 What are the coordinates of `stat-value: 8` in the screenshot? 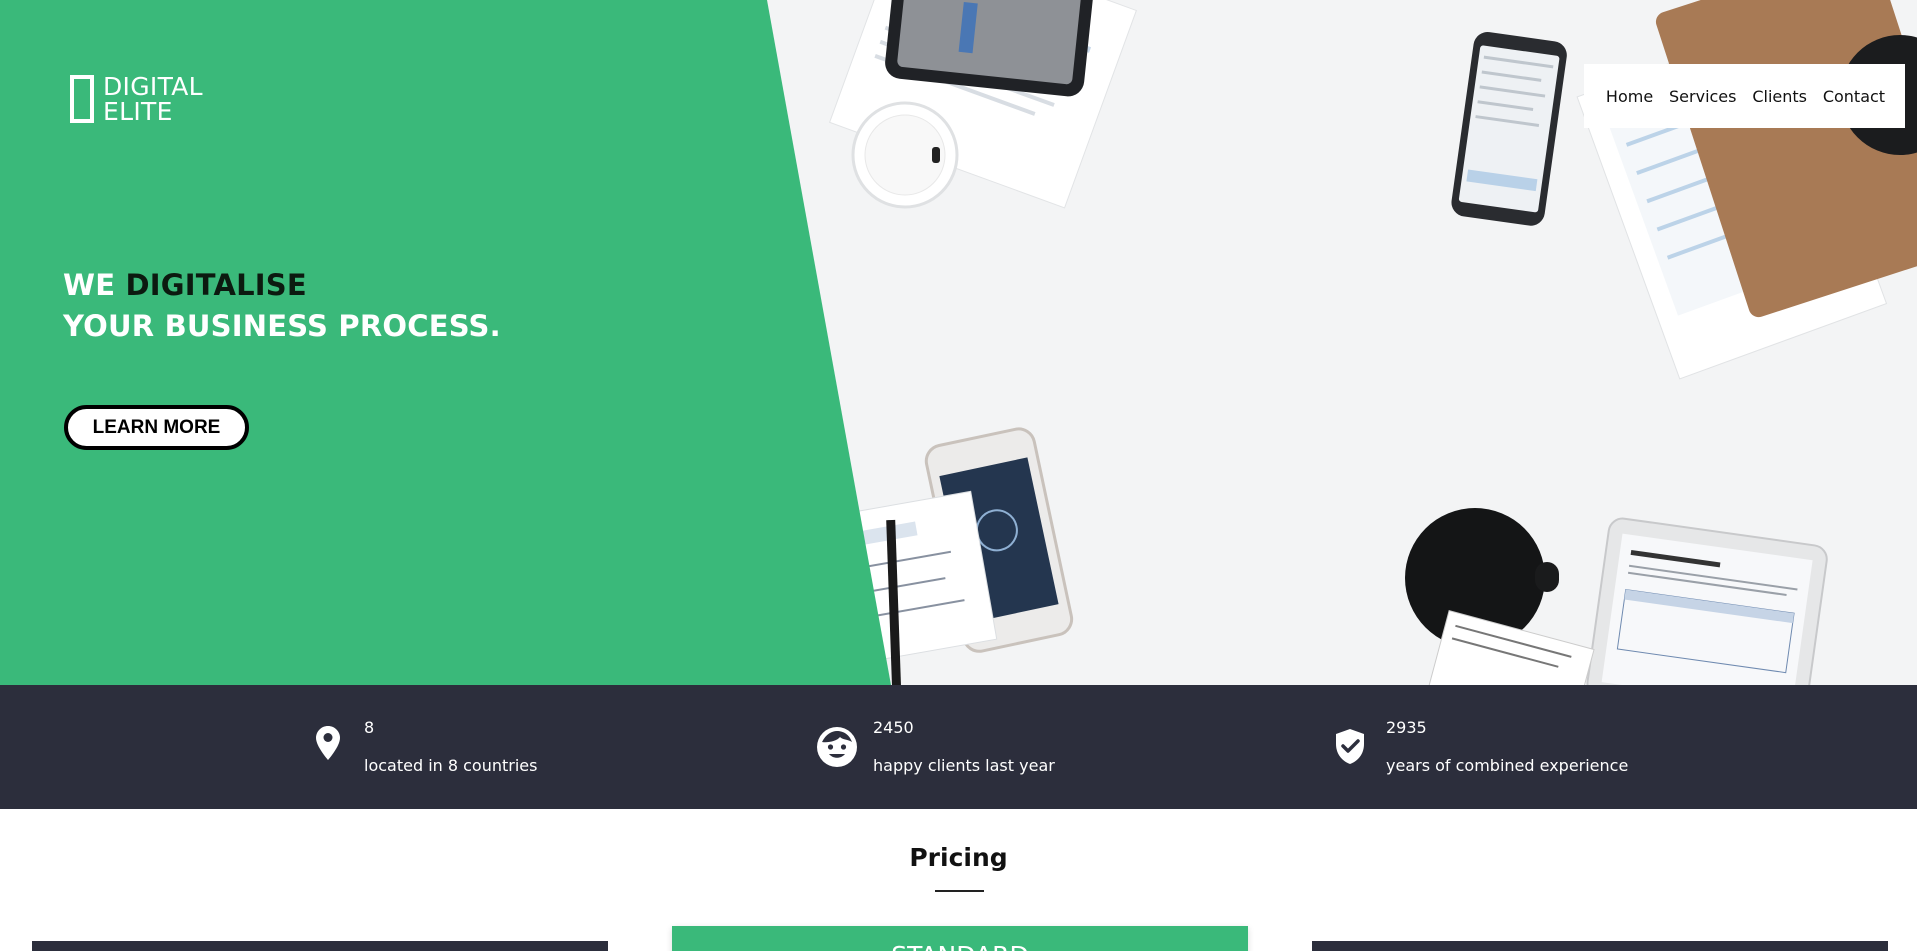 It's located at (369, 727).